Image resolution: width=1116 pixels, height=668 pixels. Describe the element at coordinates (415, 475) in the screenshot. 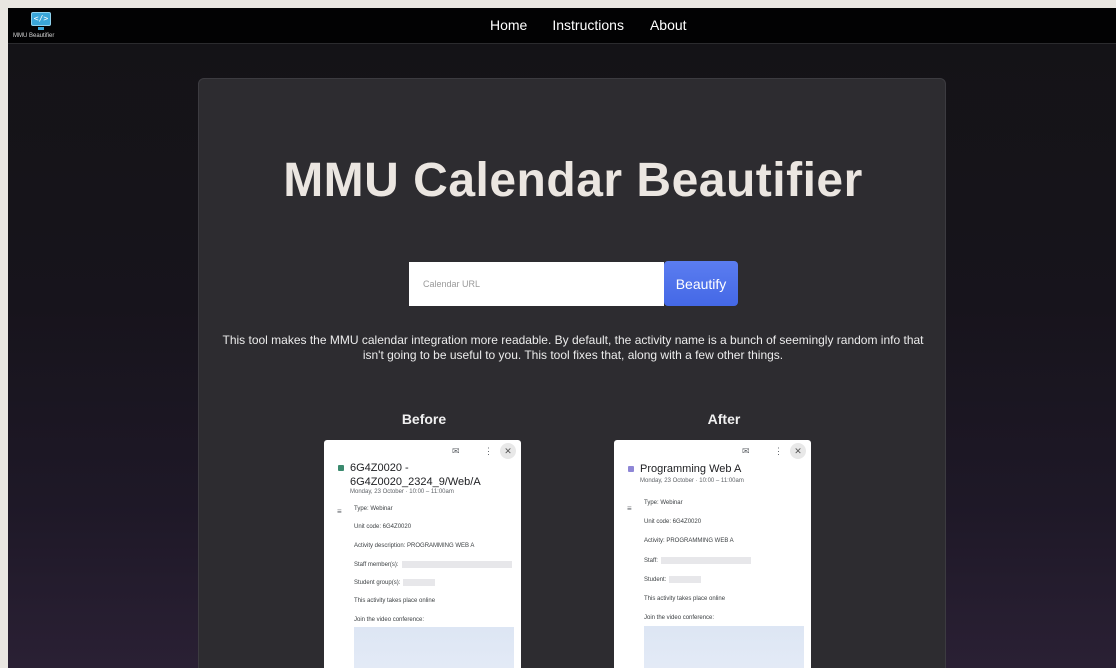

I see `event-title: 6G4Z0020 - 6G4Z0020_2324_9/Web/A` at that location.